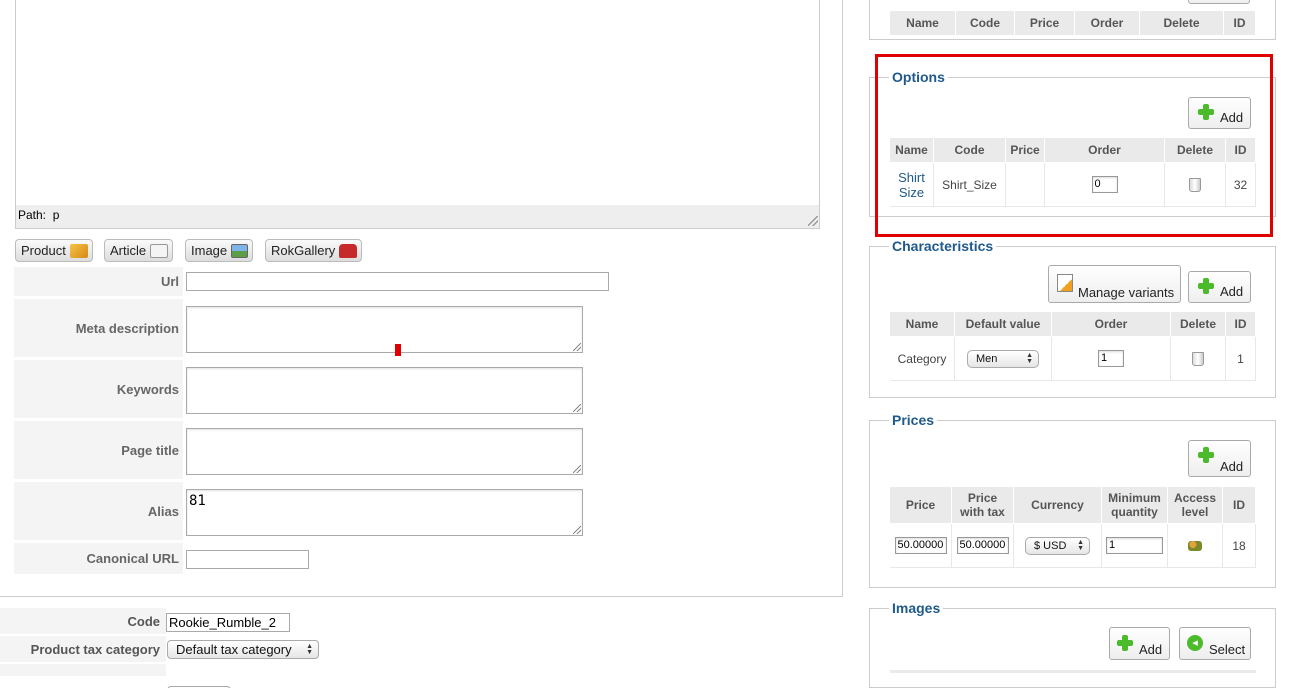 Image resolution: width=1298 pixels, height=688 pixels. What do you see at coordinates (1003, 358) in the screenshot?
I see `default-value-select: Men ▲ ▼` at bounding box center [1003, 358].